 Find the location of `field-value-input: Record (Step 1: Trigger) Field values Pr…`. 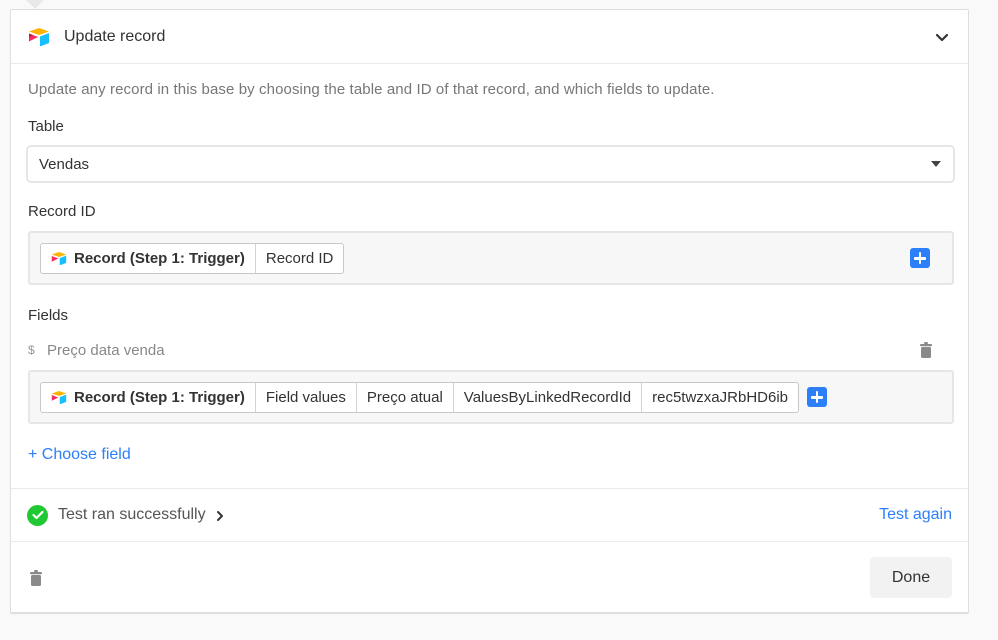

field-value-input: Record (Step 1: Trigger) Field values Pr… is located at coordinates (491, 397).